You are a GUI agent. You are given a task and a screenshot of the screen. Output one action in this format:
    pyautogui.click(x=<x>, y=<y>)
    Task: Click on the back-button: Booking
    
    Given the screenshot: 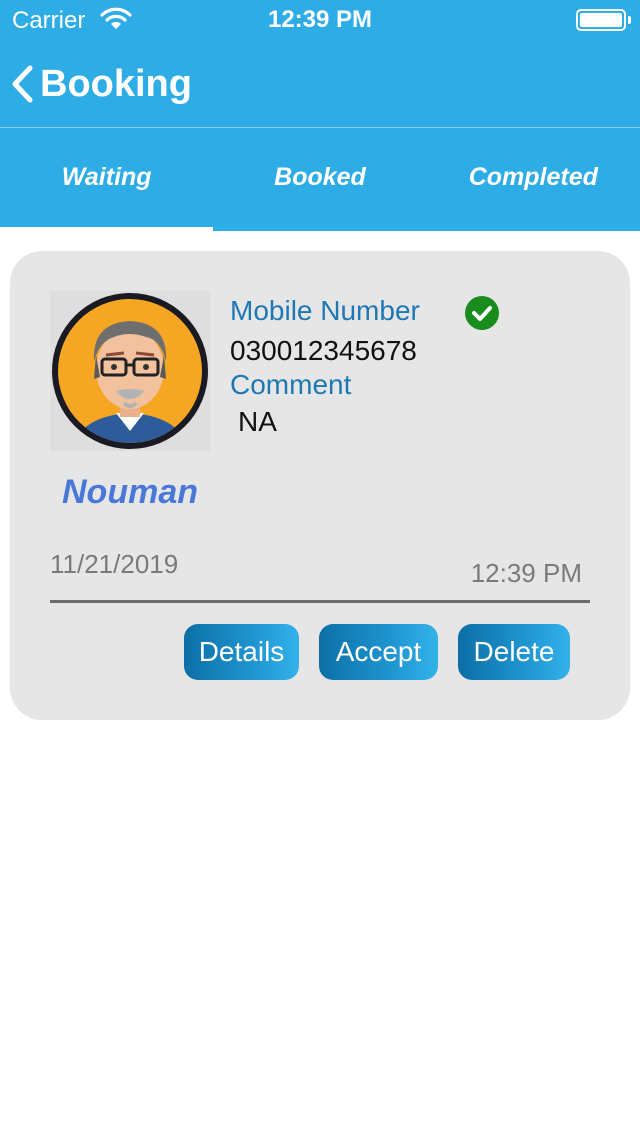 What is the action you would take?
    pyautogui.click(x=101, y=84)
    